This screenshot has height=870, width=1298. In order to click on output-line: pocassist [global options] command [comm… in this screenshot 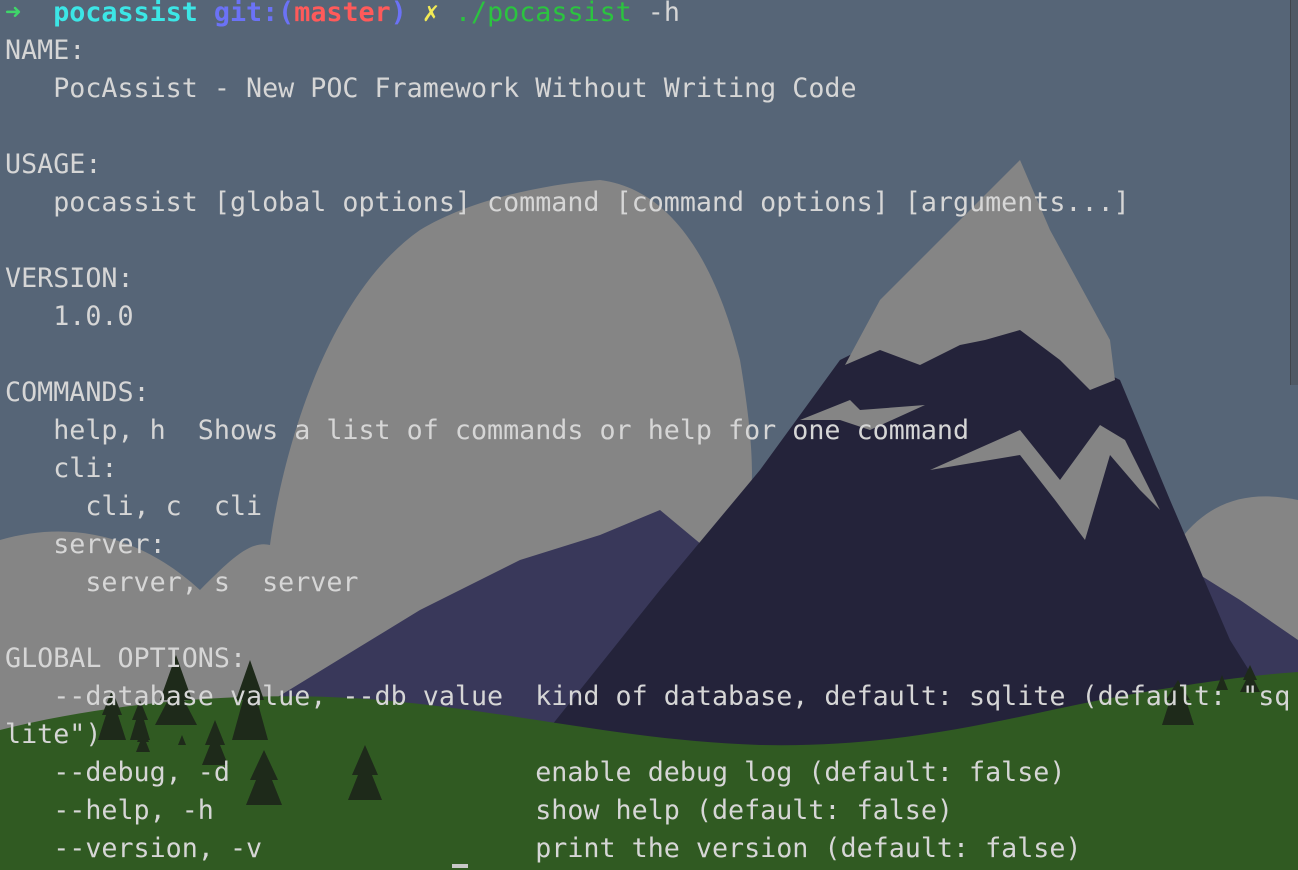, I will do `click(567, 202)`.